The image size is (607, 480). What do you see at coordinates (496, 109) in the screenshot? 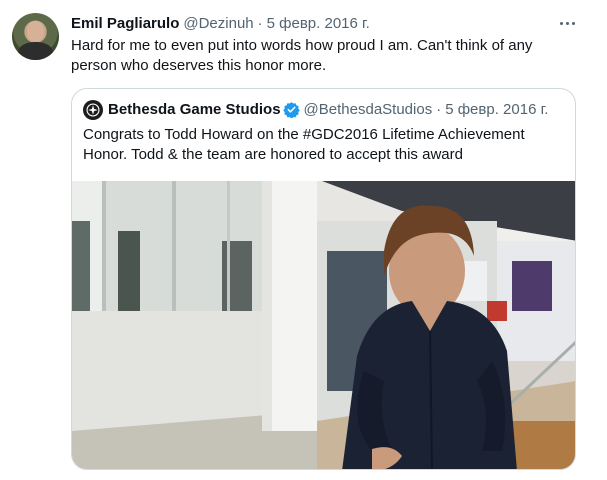
I see `quoted-date: 5 февр. 2016 г.` at bounding box center [496, 109].